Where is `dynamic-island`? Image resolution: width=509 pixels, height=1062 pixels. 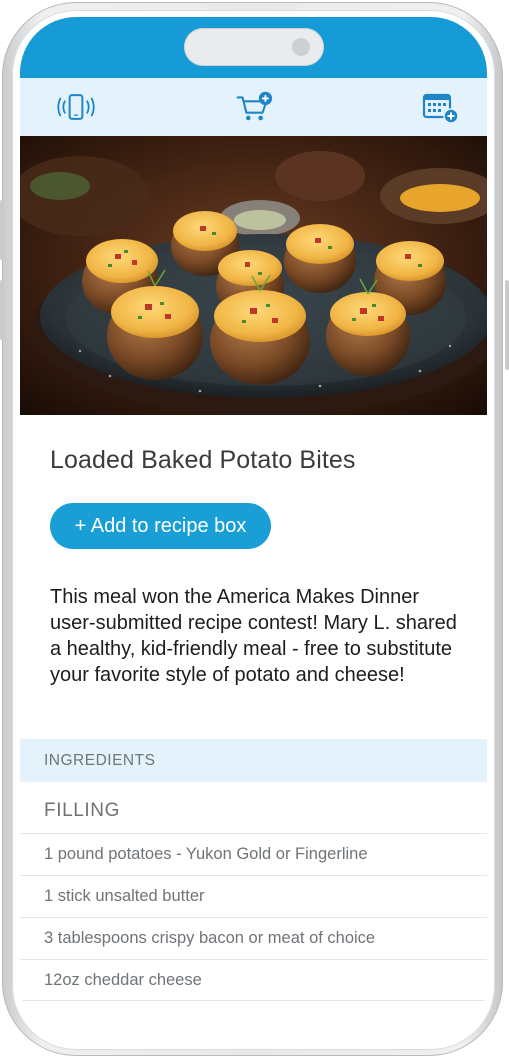 dynamic-island is located at coordinates (254, 47).